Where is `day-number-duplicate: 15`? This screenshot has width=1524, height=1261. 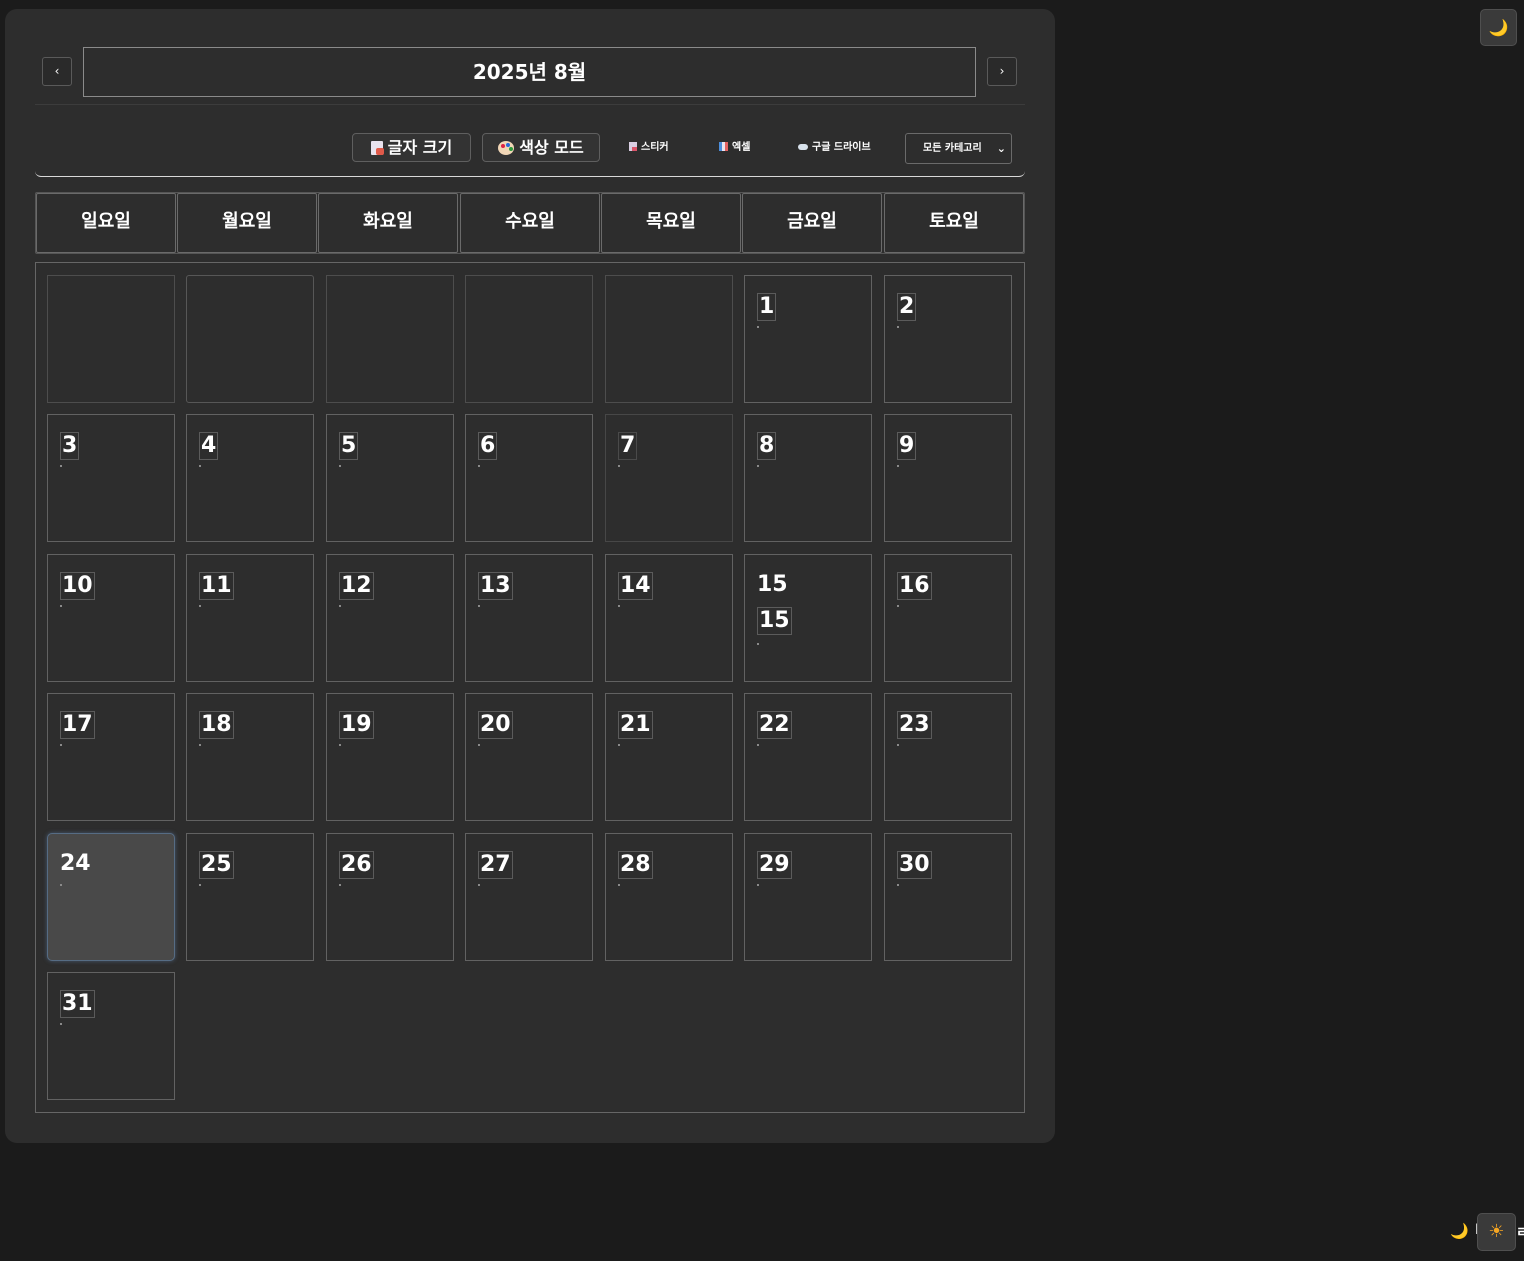 day-number-duplicate: 15 is located at coordinates (774, 621).